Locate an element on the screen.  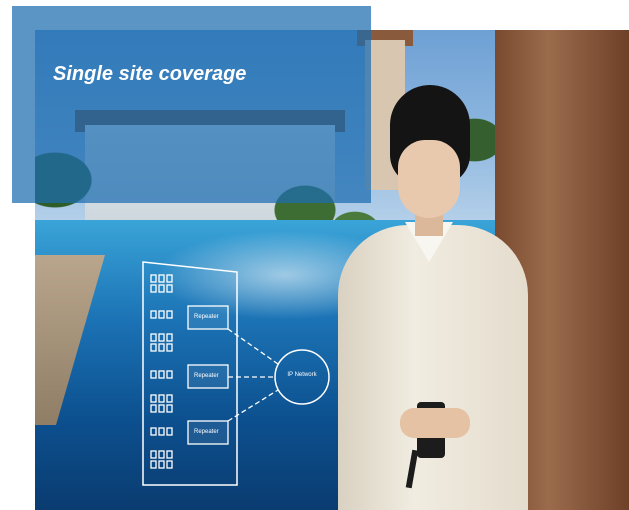
ip-network-label: IP Network is located at coordinates (302, 375).